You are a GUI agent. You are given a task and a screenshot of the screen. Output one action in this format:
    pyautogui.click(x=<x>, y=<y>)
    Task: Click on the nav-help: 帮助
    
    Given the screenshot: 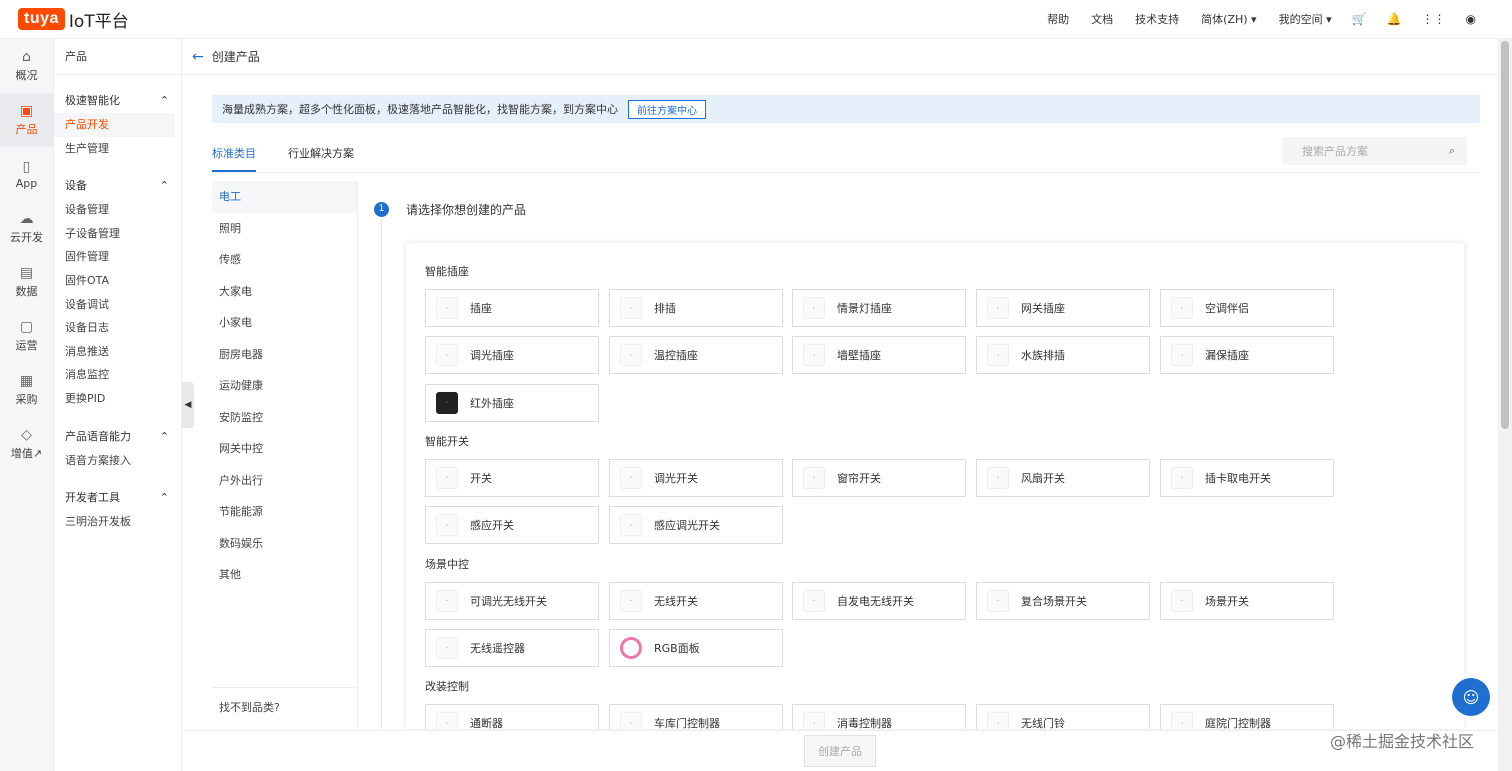 What is the action you would take?
    pyautogui.click(x=1058, y=19)
    